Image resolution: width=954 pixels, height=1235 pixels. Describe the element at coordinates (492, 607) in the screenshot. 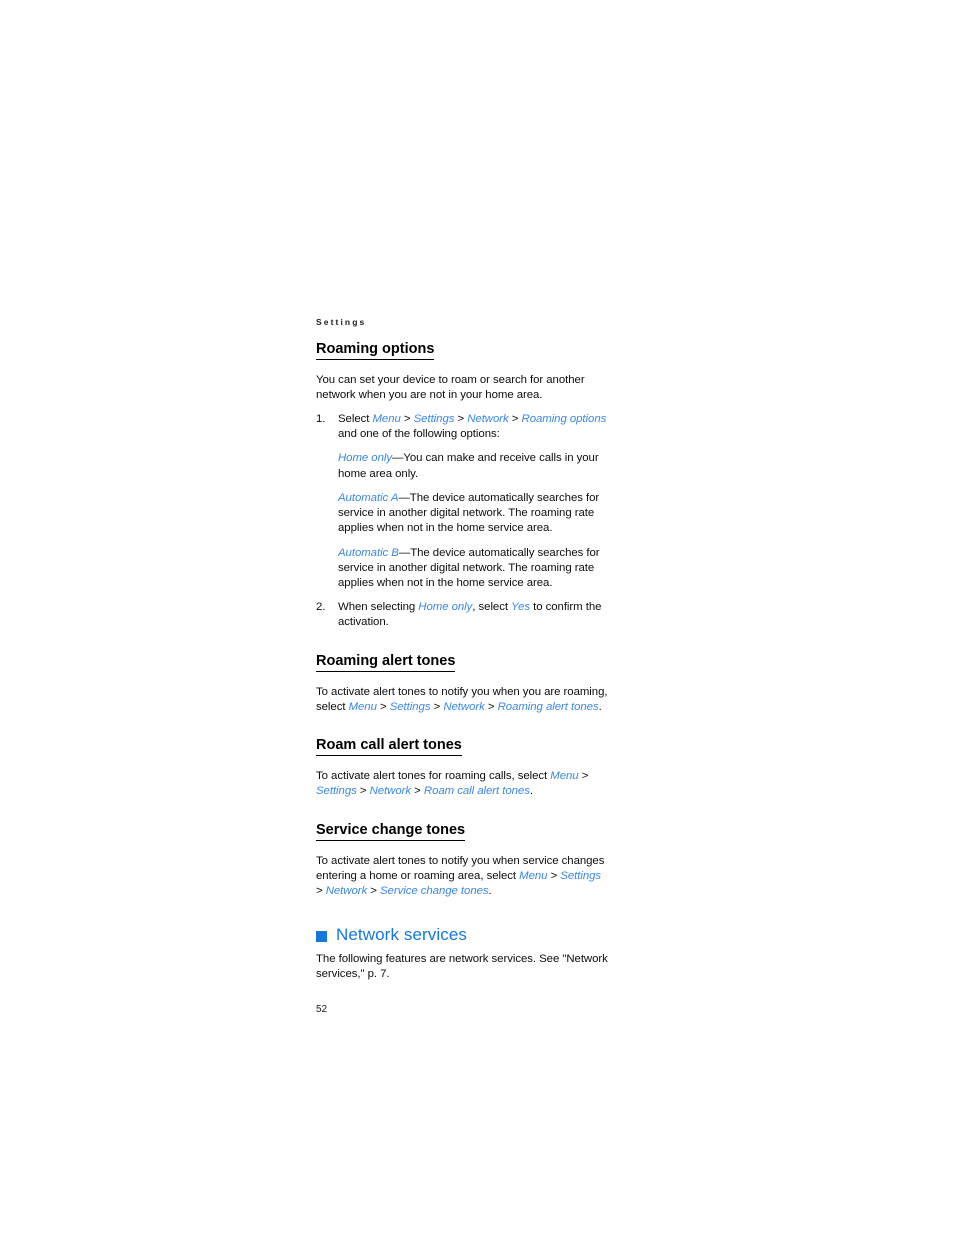

I see `step2-mid-text: , select` at that location.